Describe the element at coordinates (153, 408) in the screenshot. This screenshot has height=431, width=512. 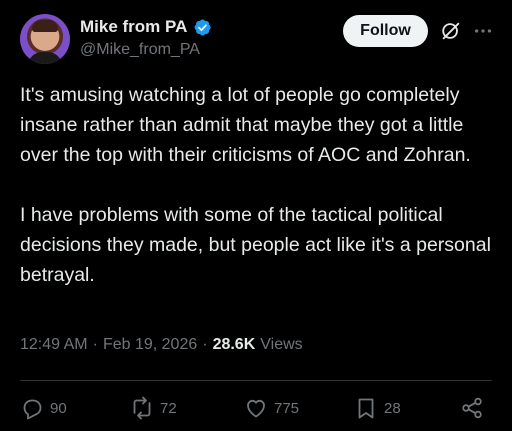
I see `repost-button: 72` at that location.